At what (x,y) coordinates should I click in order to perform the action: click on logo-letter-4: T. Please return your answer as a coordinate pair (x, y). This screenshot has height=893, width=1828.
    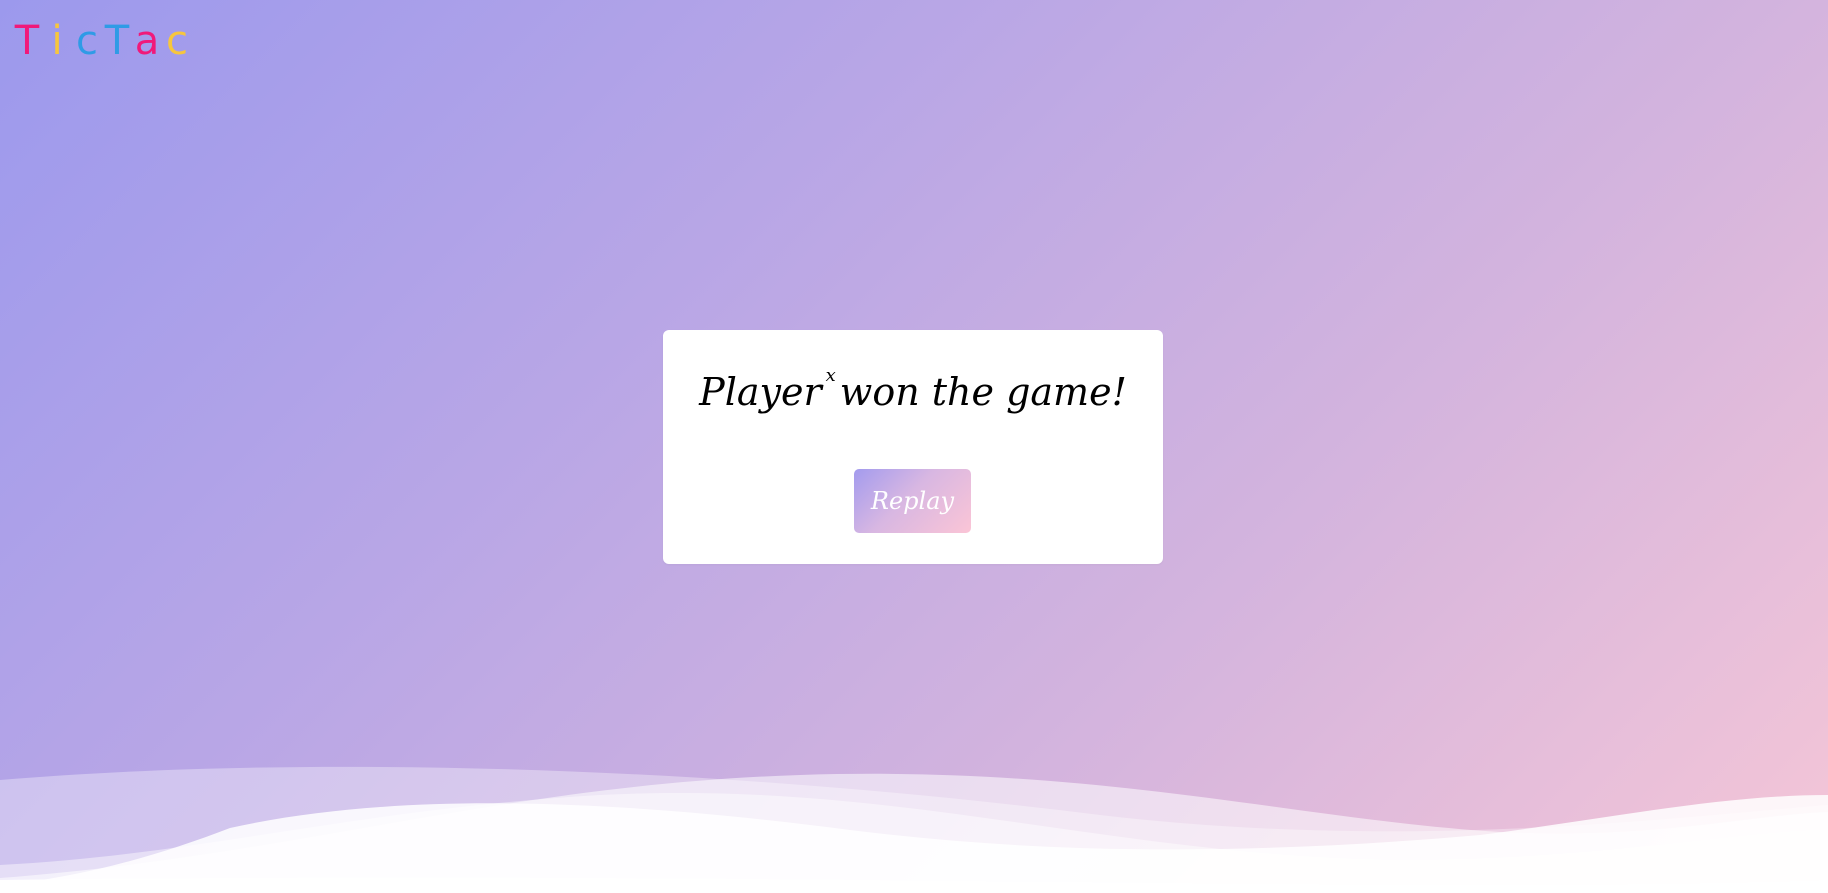
    Looking at the image, I should click on (117, 41).